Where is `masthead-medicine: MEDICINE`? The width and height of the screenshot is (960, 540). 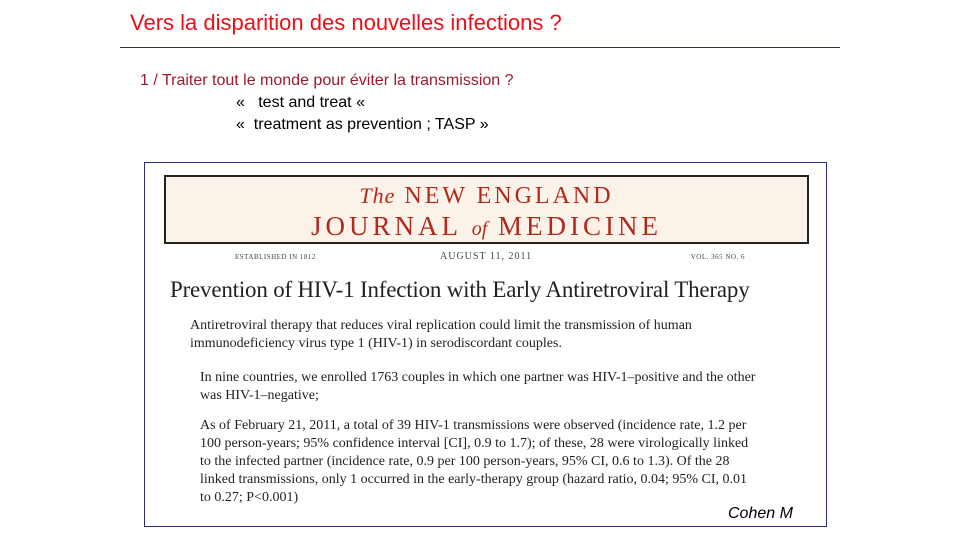 masthead-medicine: MEDICINE is located at coordinates (580, 226).